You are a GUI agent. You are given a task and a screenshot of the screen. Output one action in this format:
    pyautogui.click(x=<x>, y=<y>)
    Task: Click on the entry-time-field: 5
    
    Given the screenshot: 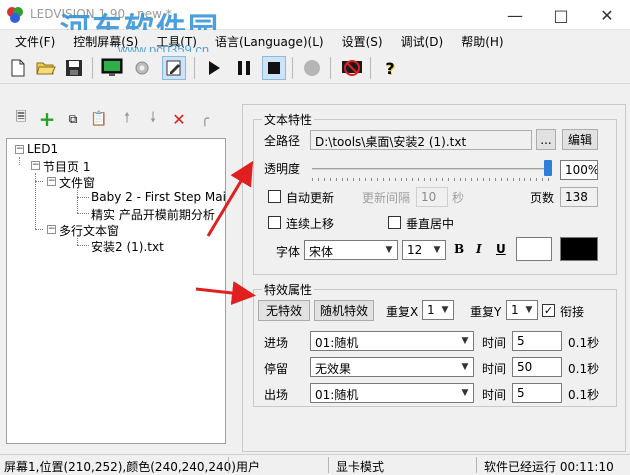 What is the action you would take?
    pyautogui.click(x=537, y=341)
    